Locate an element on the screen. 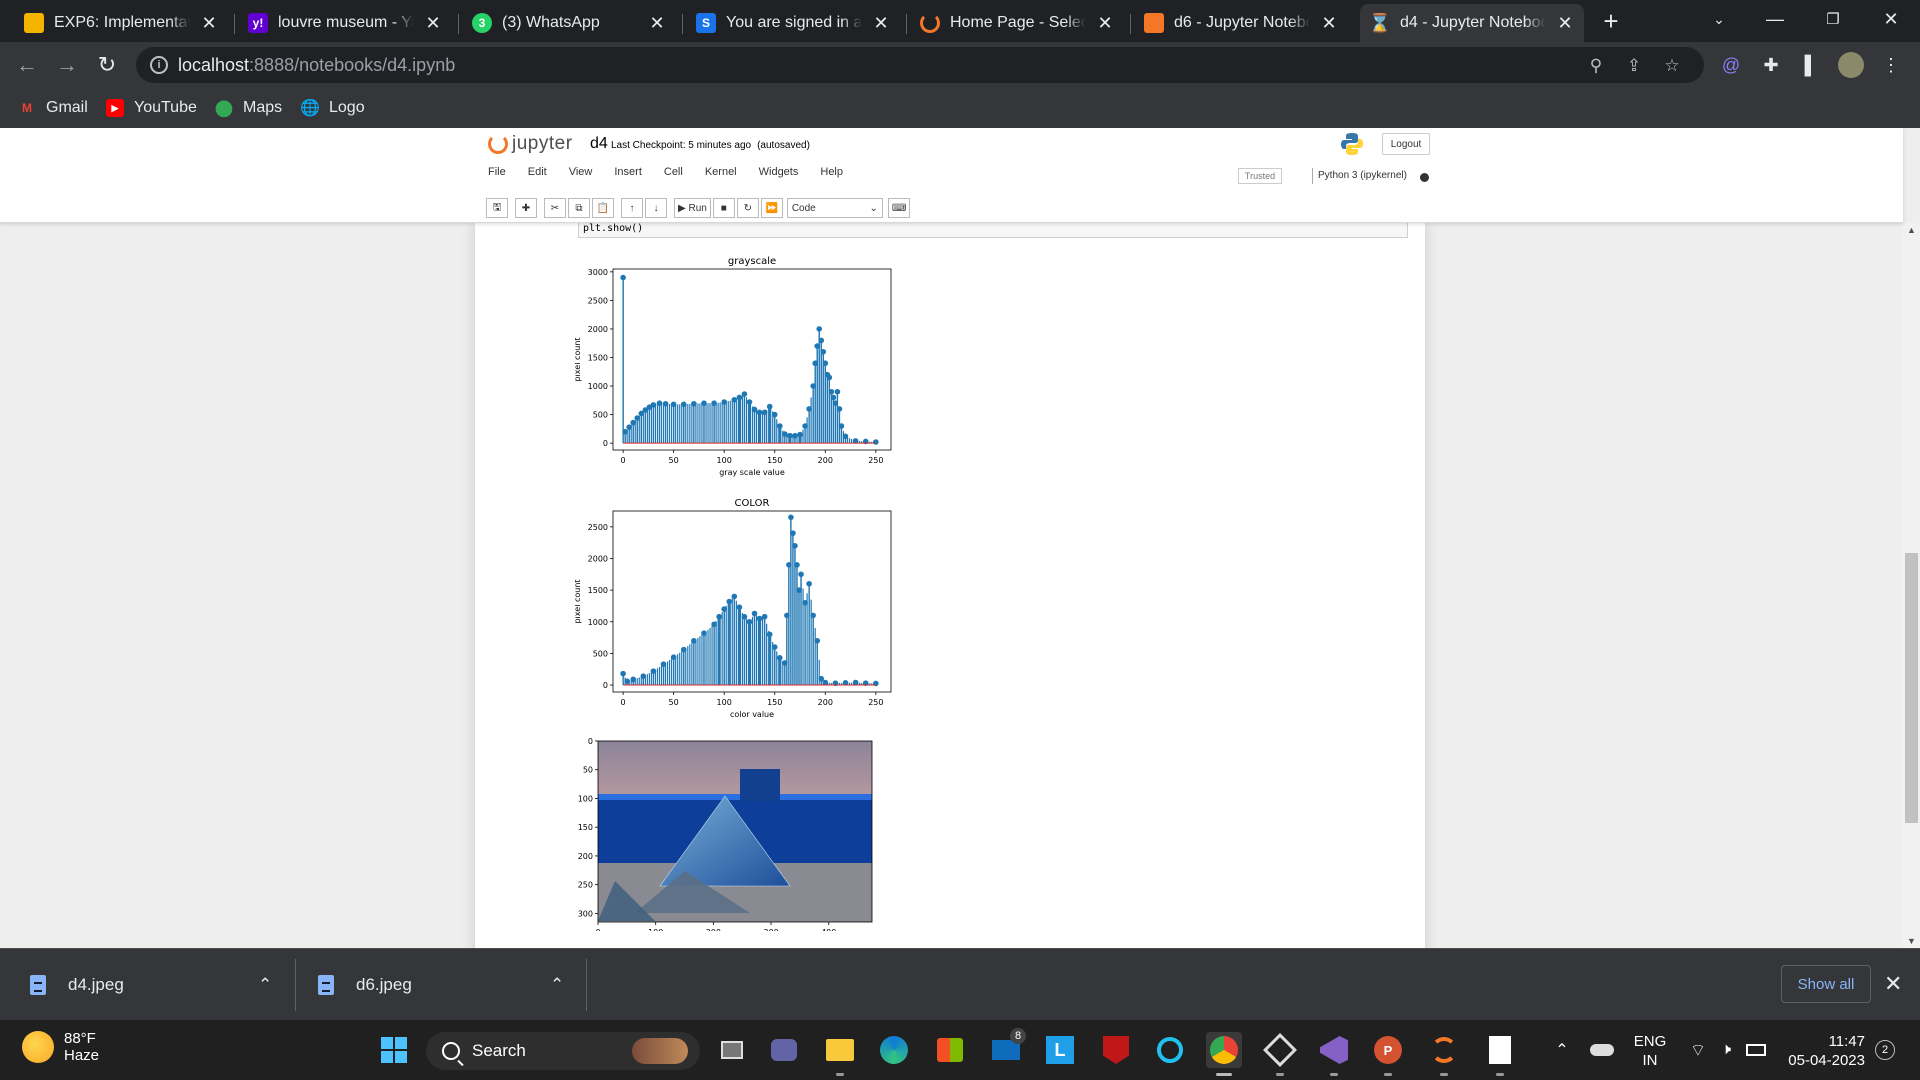 This screenshot has height=1080, width=1920. mail-icon: 8 is located at coordinates (1007, 1048).